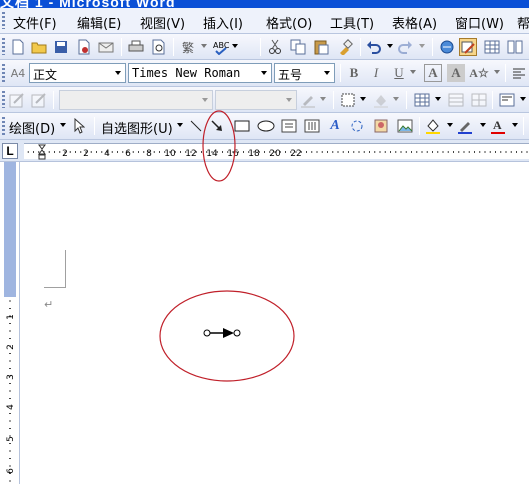 This screenshot has width=529, height=484. What do you see at coordinates (352, 22) in the screenshot?
I see `menu-tools: 工具(T)` at bounding box center [352, 22].